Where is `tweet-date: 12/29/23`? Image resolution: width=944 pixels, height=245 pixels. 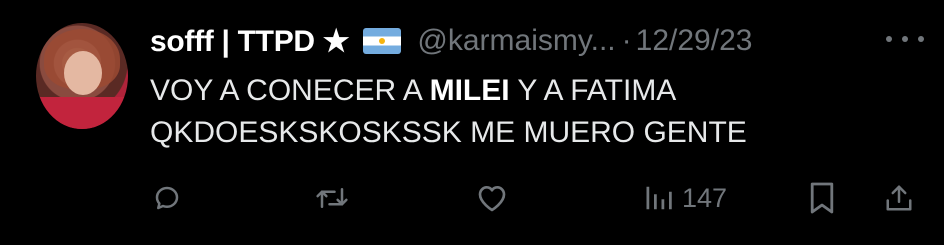
tweet-date: 12/29/23 is located at coordinates (694, 41).